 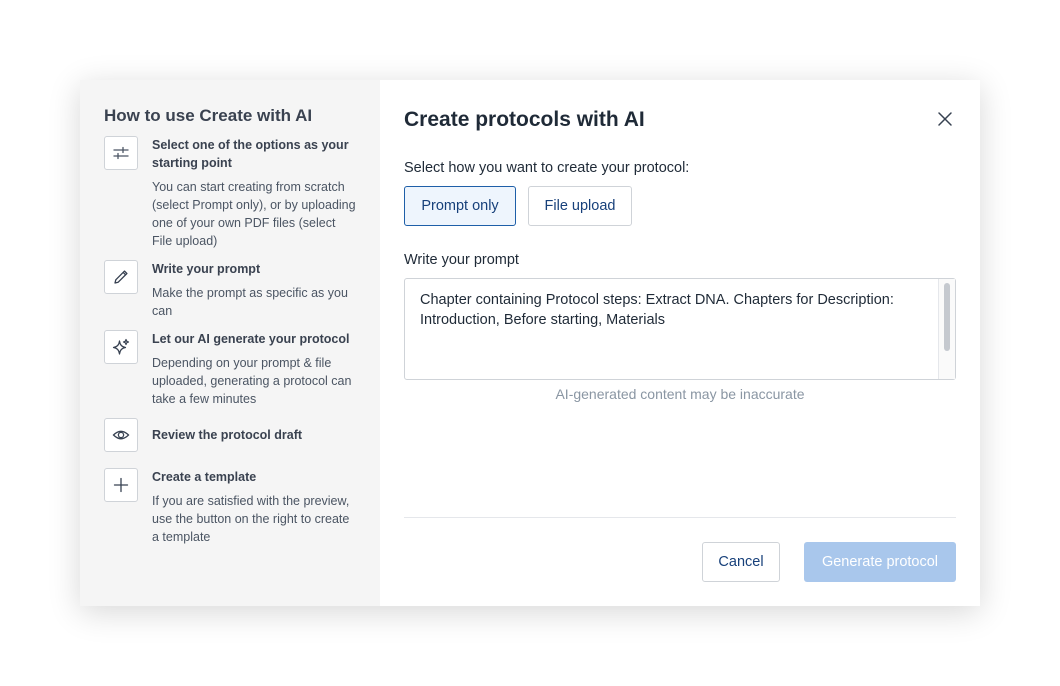 I want to click on cancel-button: Cancel, so click(x=741, y=562).